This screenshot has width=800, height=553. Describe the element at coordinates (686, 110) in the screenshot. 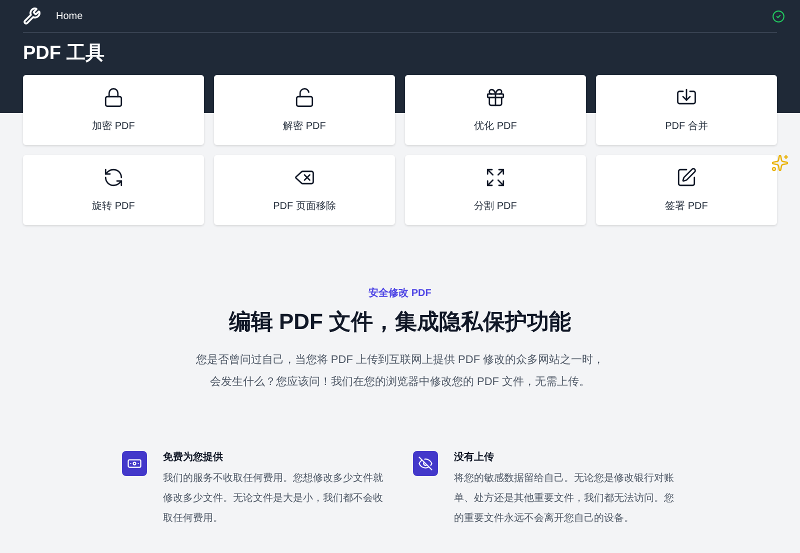

I see `tool-card: PDF 合并` at that location.